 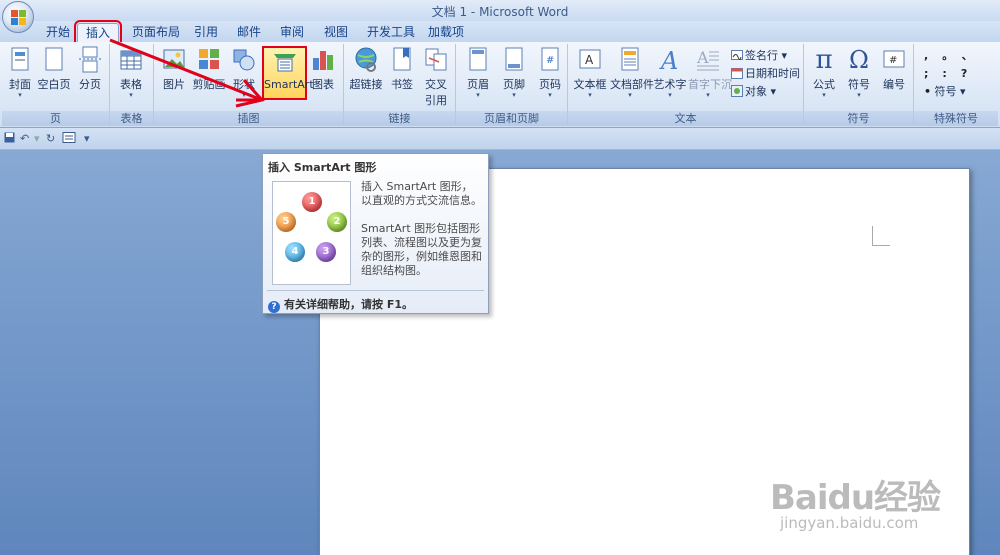 I want to click on tooltip-divider, so click(x=375, y=290).